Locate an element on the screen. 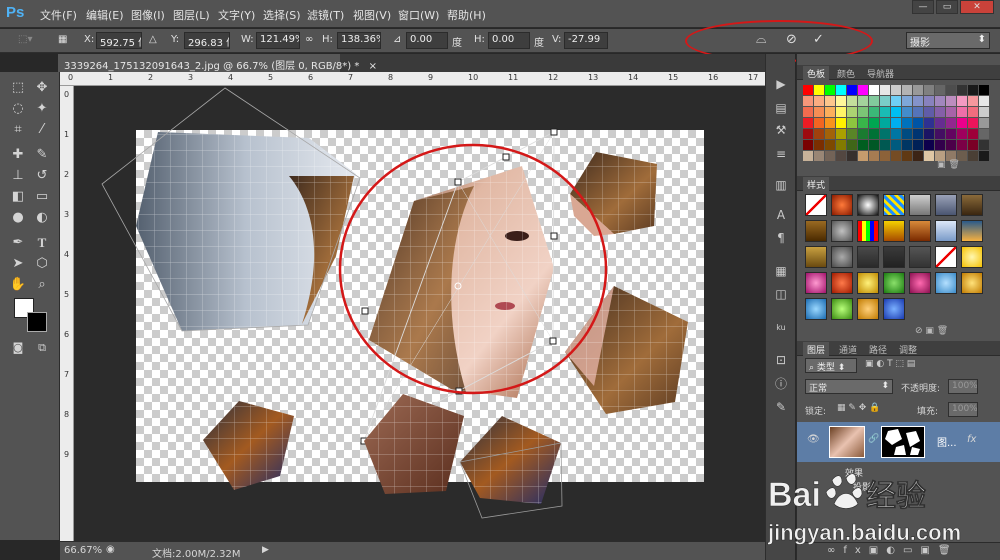 The width and height of the screenshot is (1000, 560). menu-help: 帮助(H) is located at coordinates (466, 15).